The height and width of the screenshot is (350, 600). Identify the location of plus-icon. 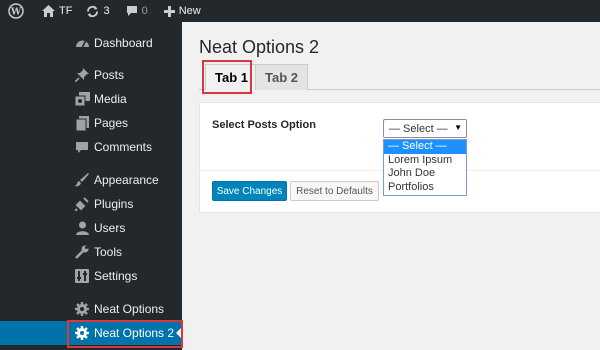
(169, 11).